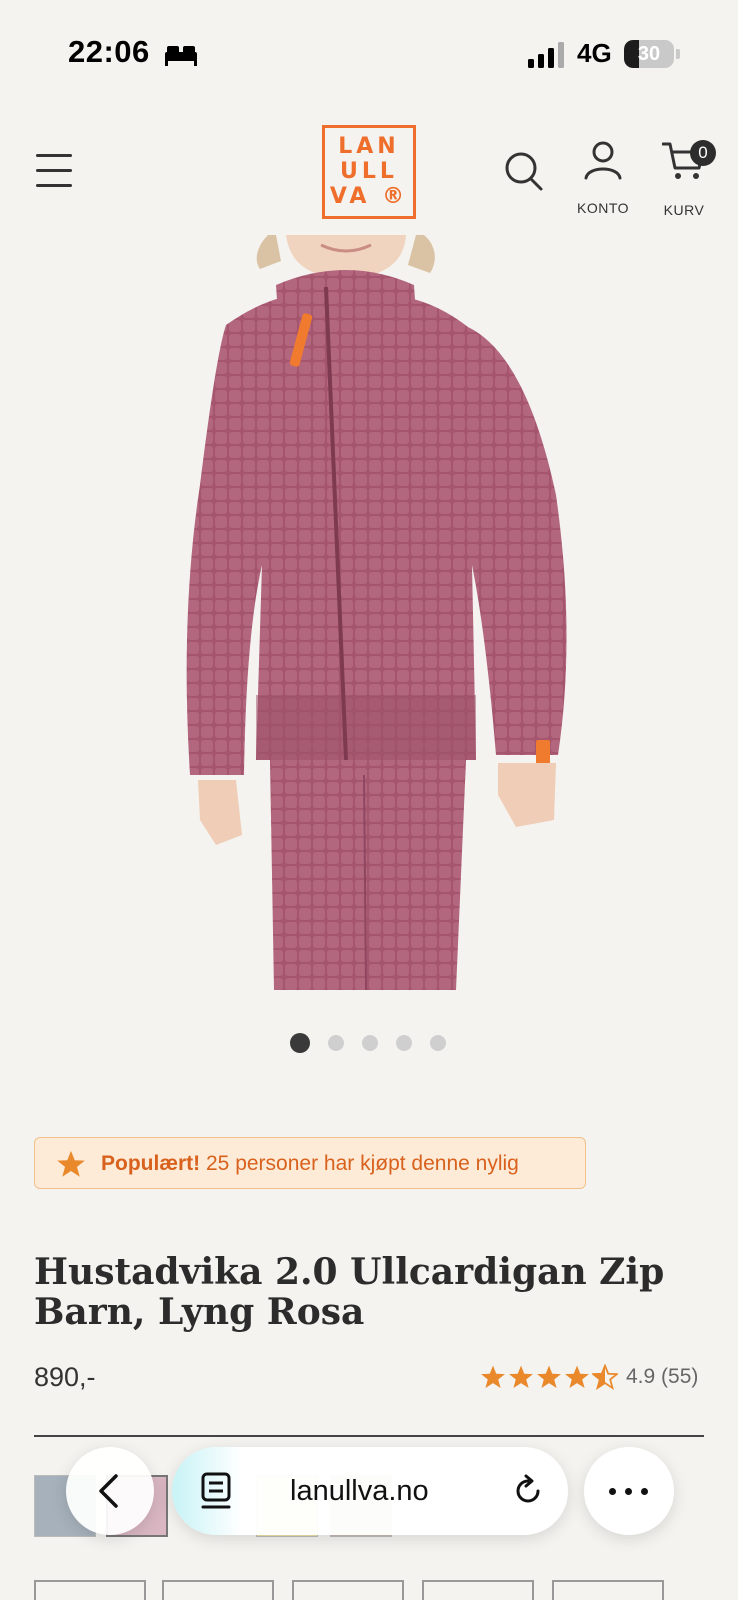  What do you see at coordinates (684, 210) in the screenshot?
I see `cart-label: KURV` at bounding box center [684, 210].